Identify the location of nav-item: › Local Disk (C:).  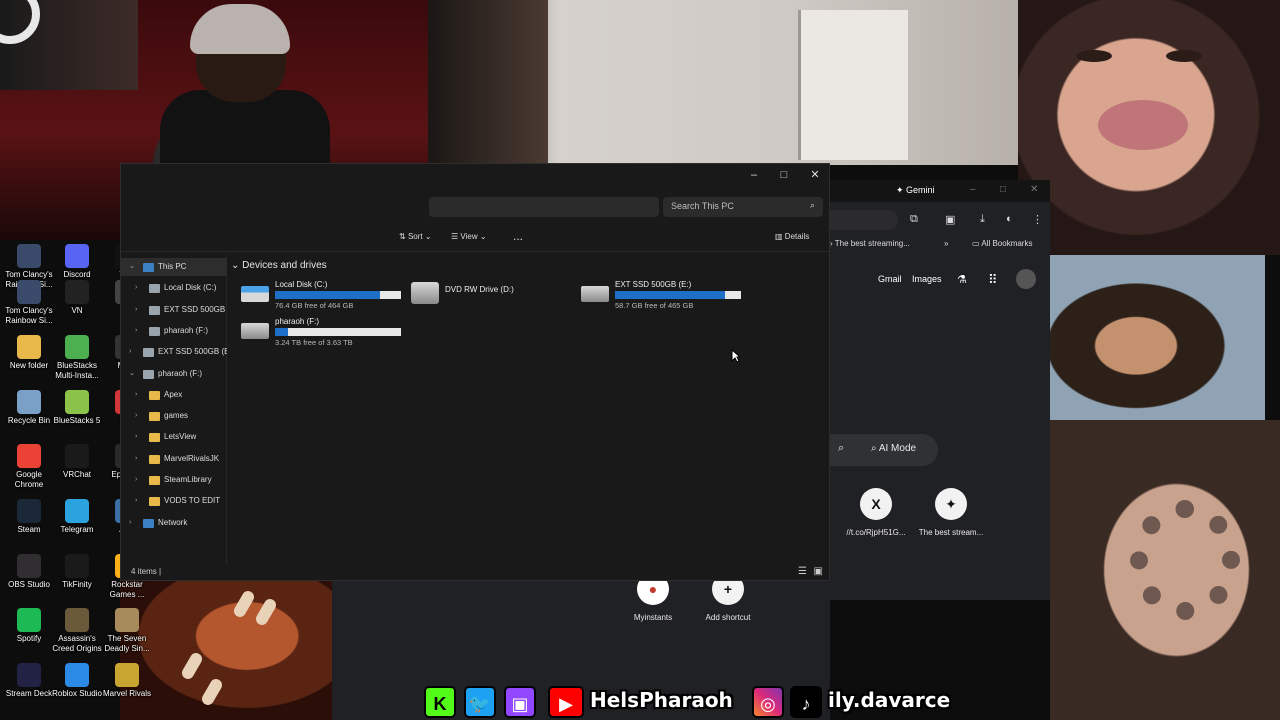
(174, 288).